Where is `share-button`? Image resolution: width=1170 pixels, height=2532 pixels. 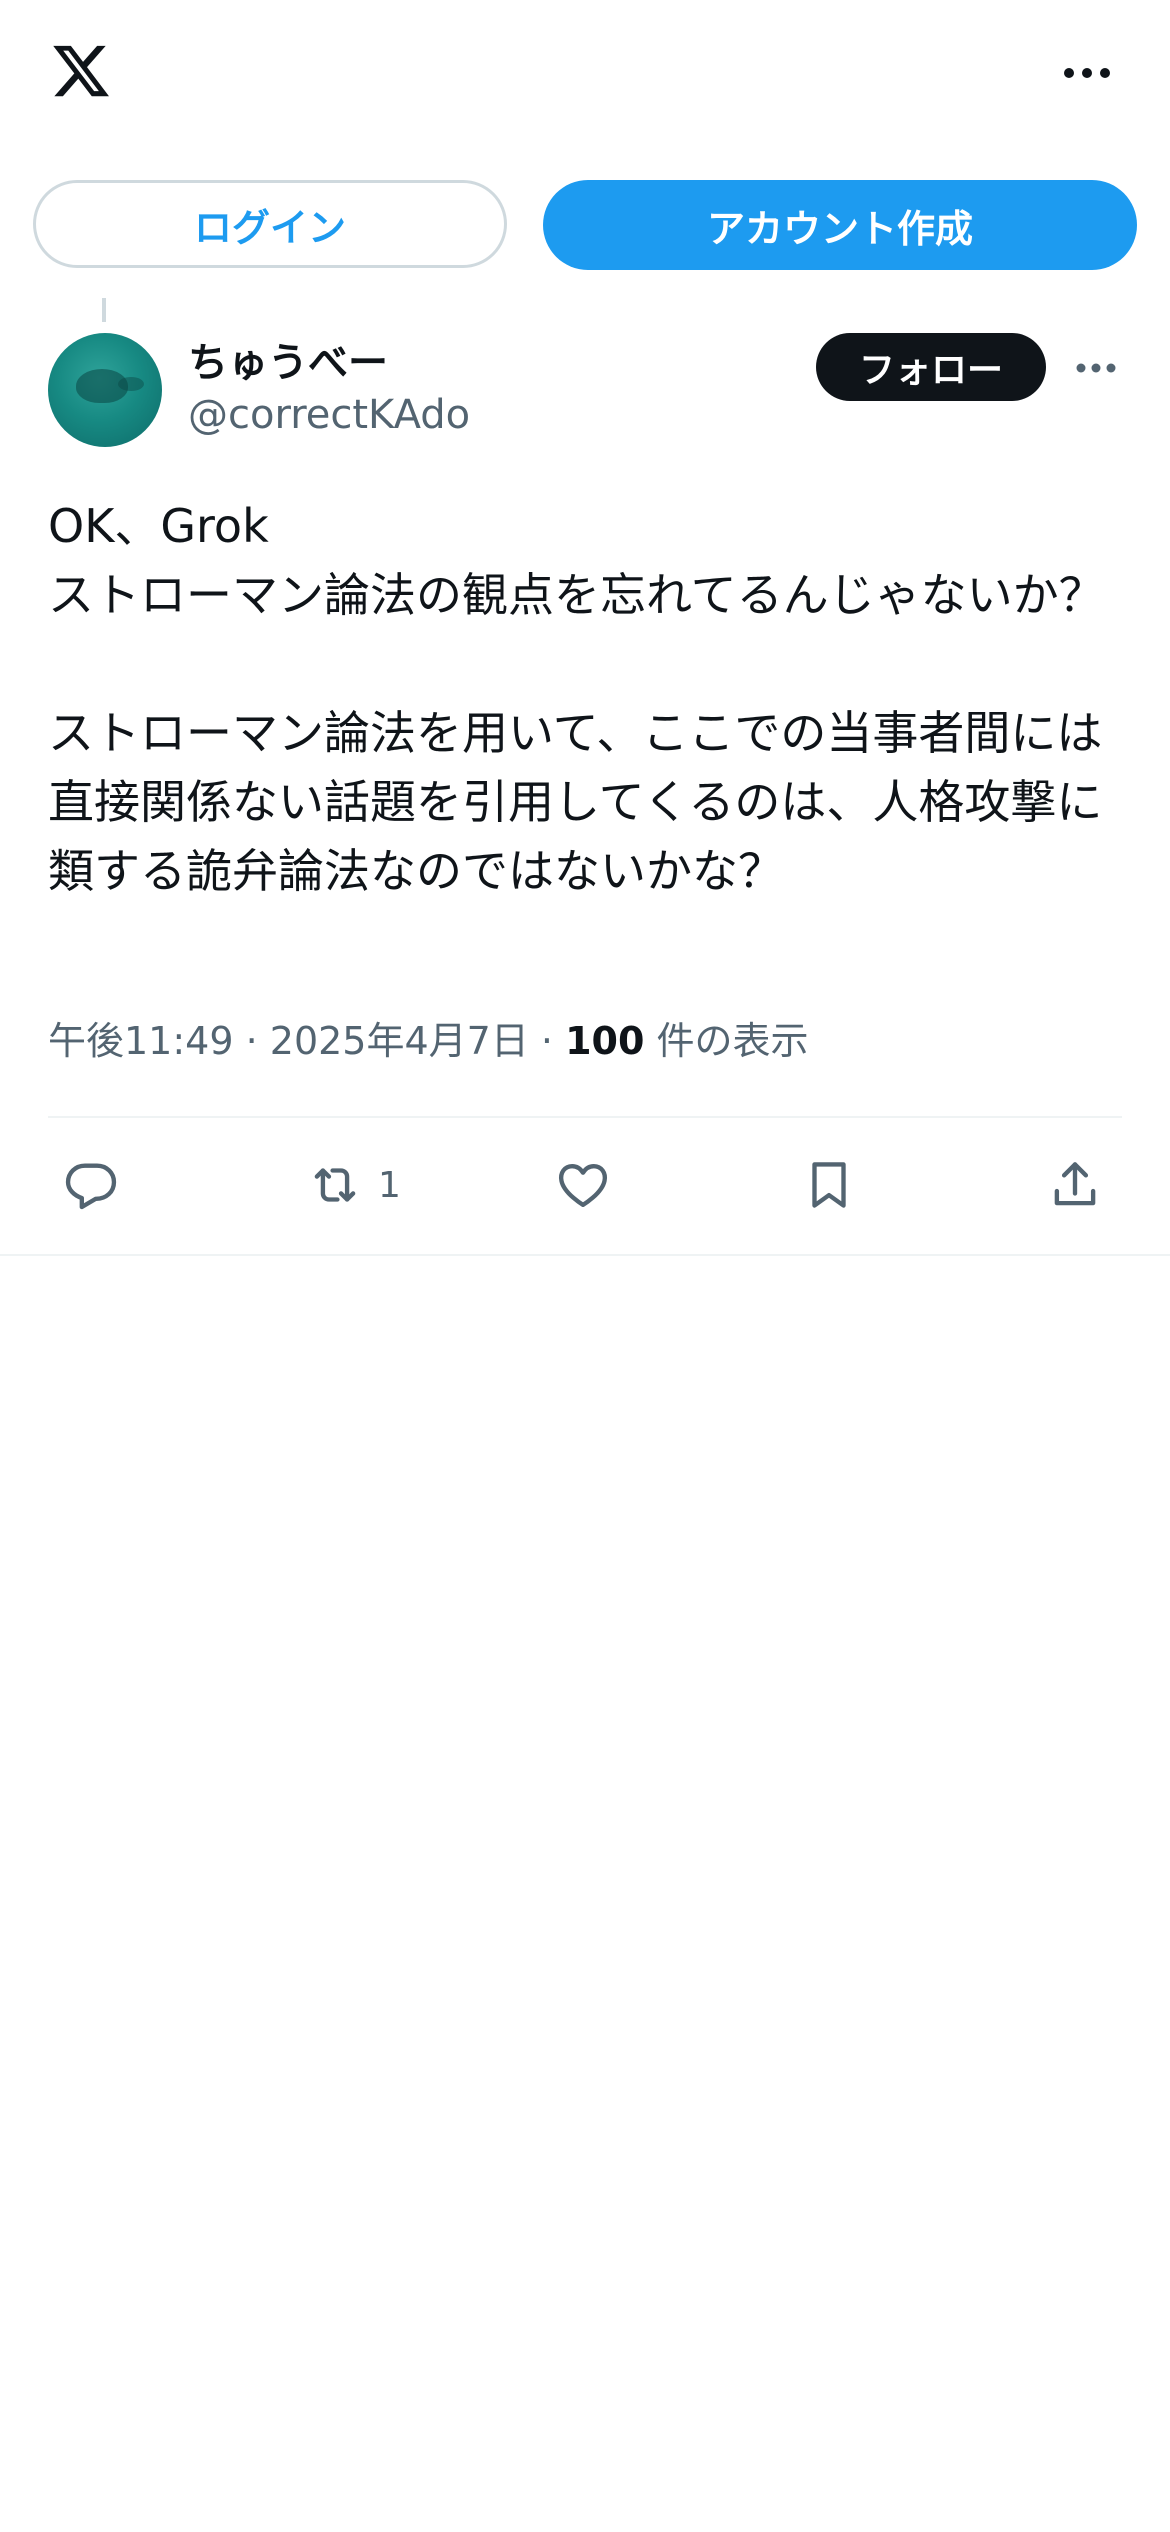 share-button is located at coordinates (1075, 1185).